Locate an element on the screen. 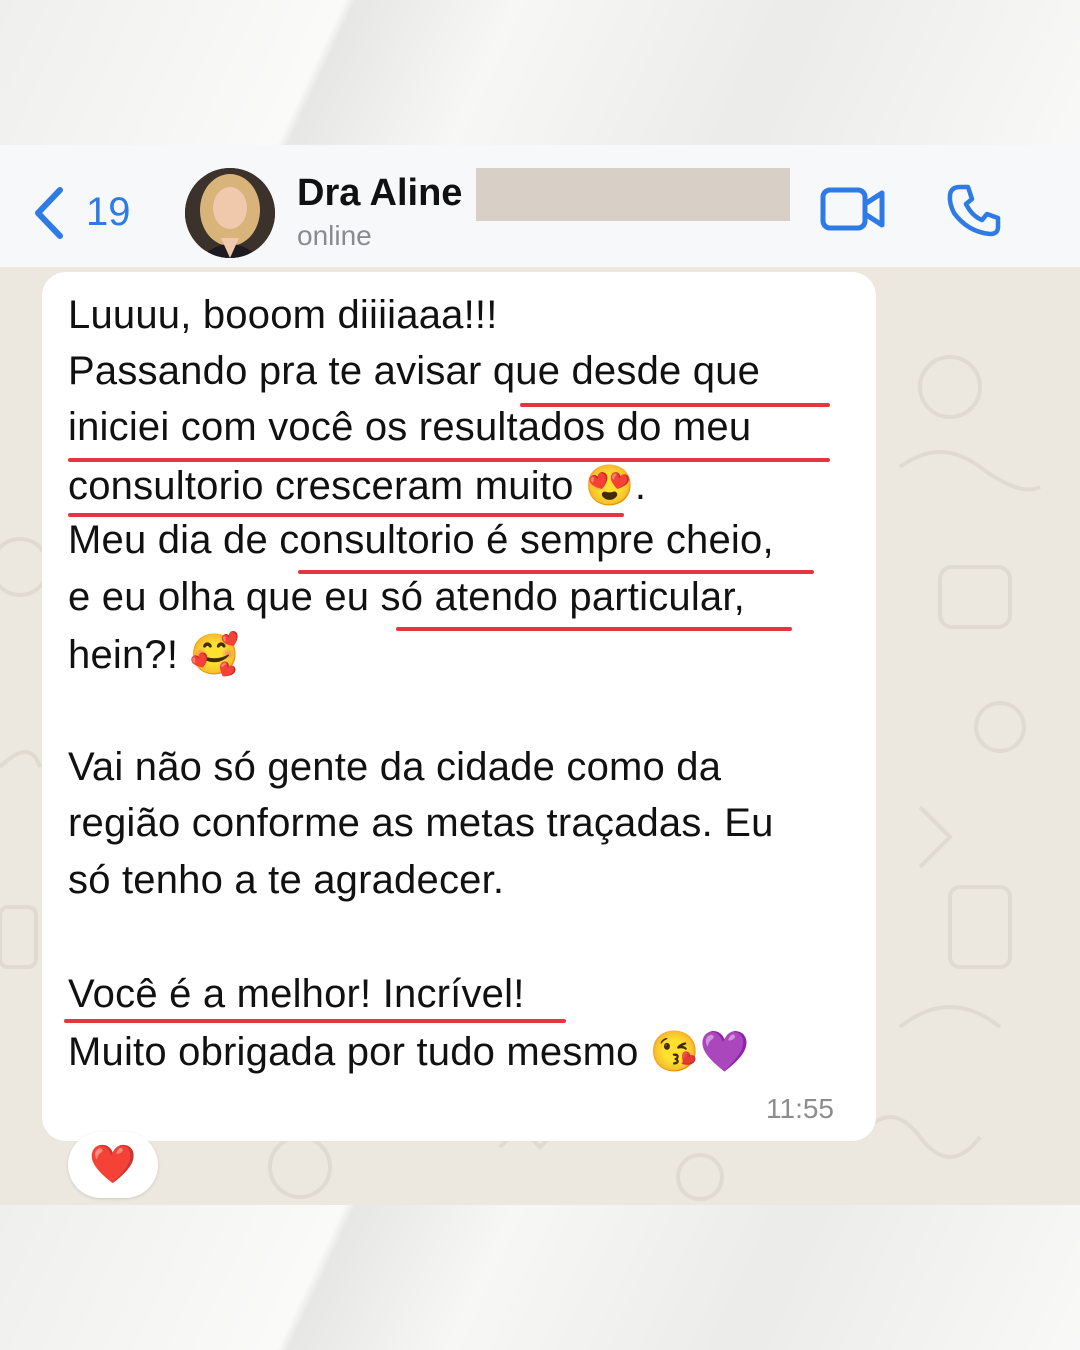 The image size is (1080, 1350). message-line: Vai não só gente da cidade como da is located at coordinates (395, 767).